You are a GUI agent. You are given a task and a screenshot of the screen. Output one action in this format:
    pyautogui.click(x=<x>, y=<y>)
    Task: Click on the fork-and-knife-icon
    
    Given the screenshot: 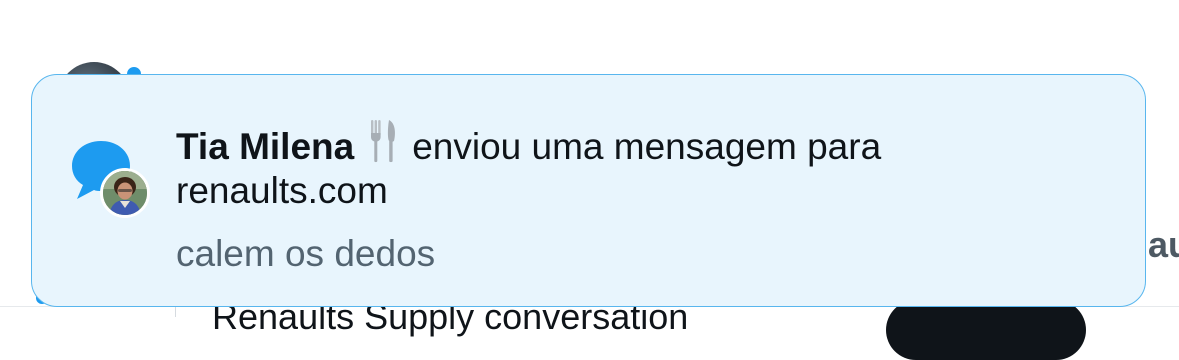 What is the action you would take?
    pyautogui.click(x=383, y=141)
    